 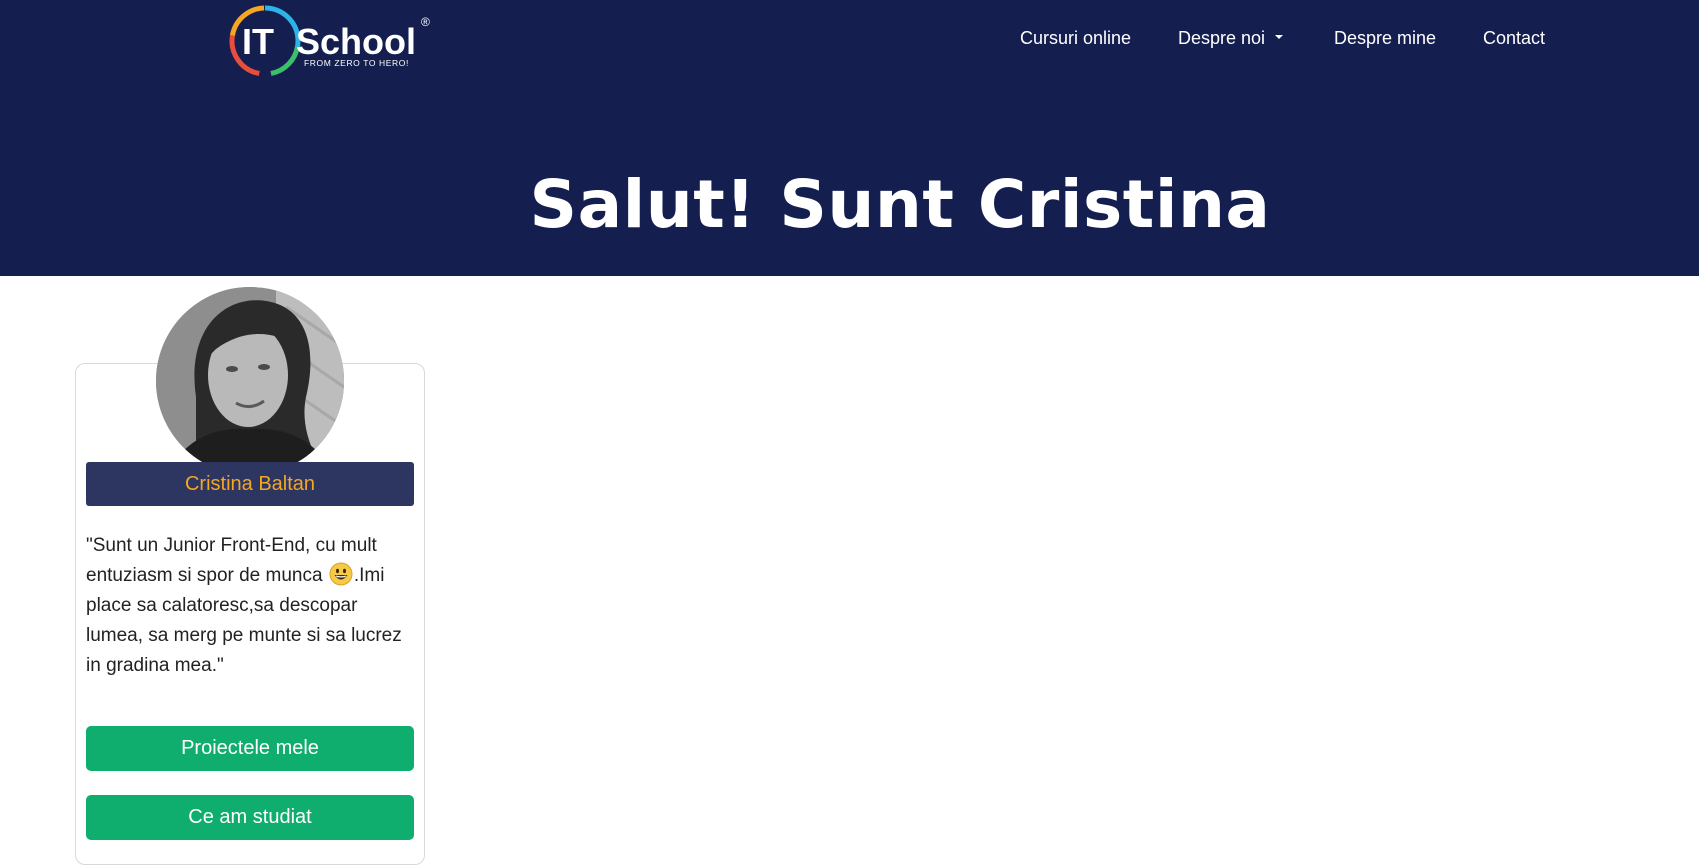 What do you see at coordinates (341, 574) in the screenshot?
I see `grinning-face-emoji-icon` at bounding box center [341, 574].